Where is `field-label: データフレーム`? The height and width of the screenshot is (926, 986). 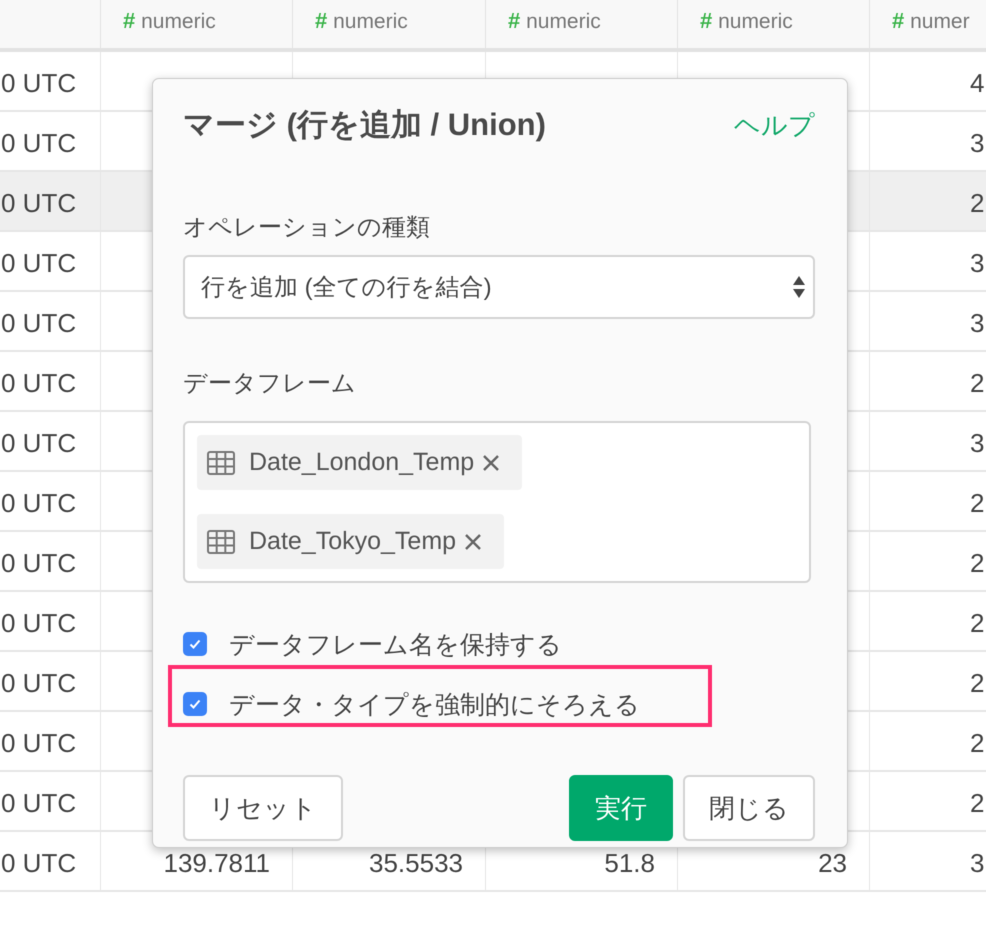
field-label: データフレーム is located at coordinates (270, 384).